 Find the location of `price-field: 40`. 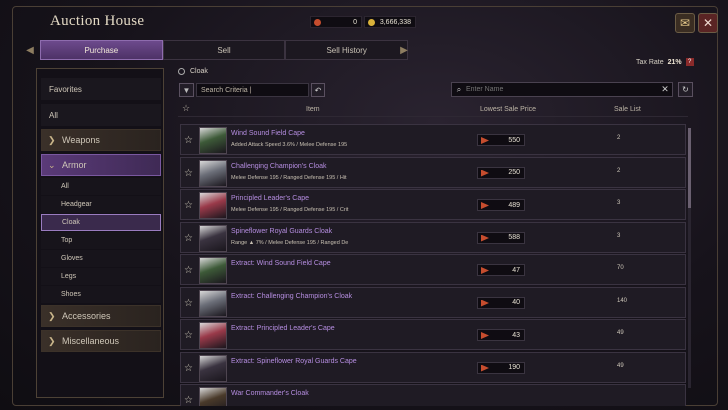

price-field: 40 is located at coordinates (501, 302).